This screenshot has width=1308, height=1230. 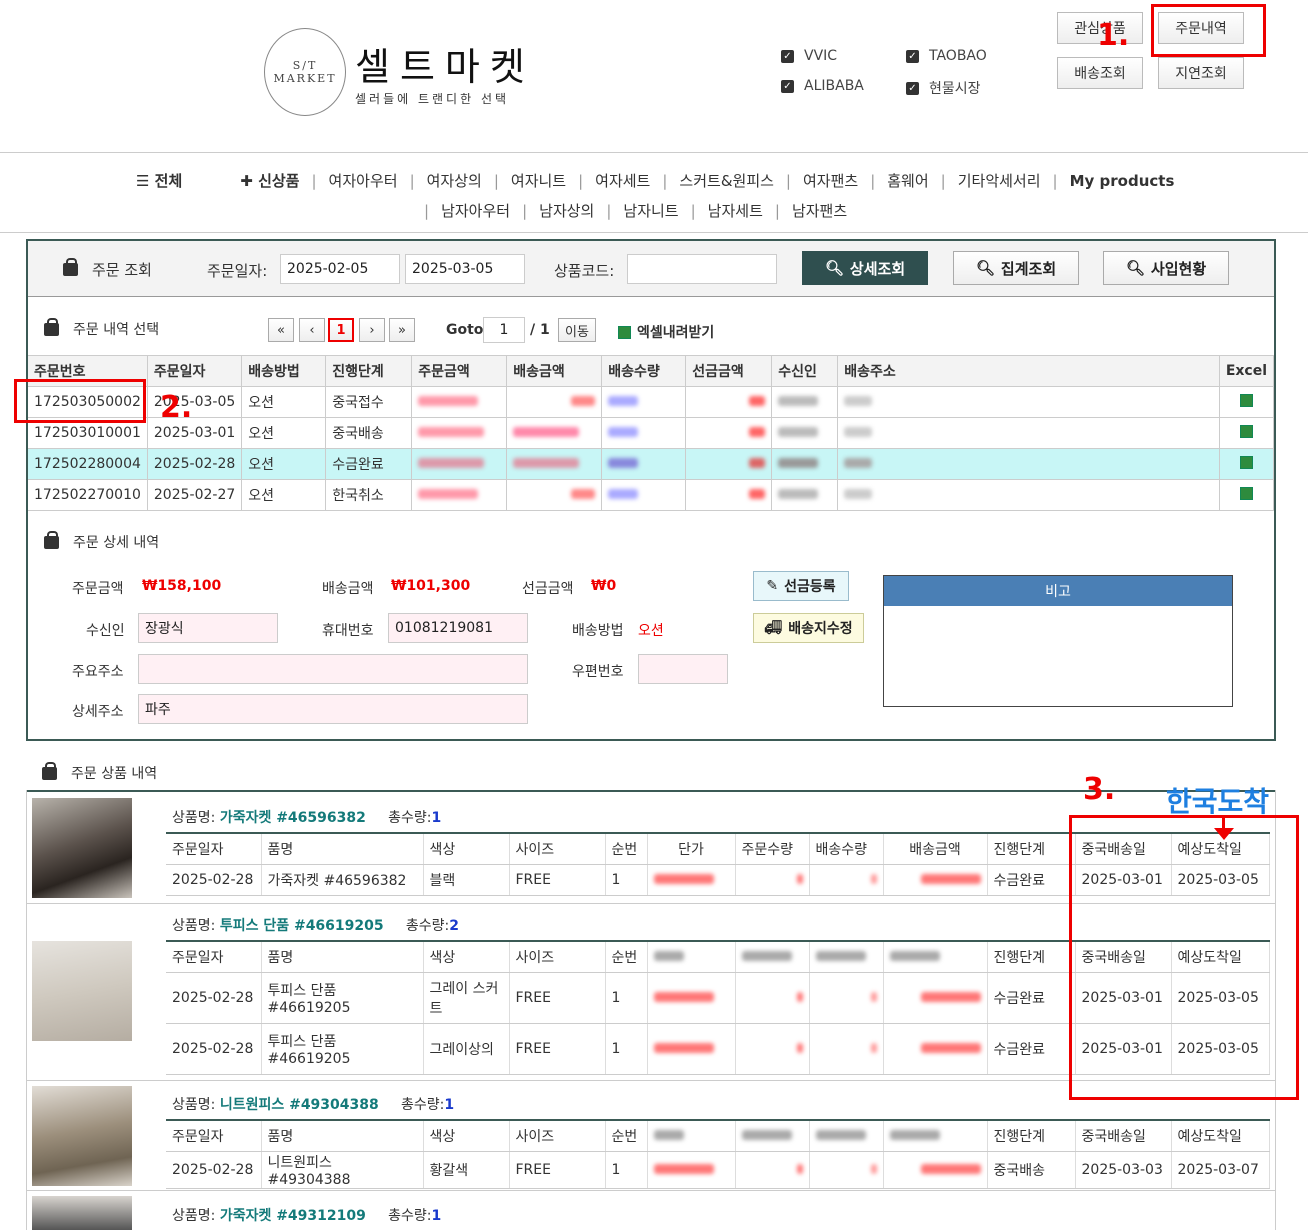 What do you see at coordinates (159, 180) in the screenshot?
I see `nav-all: ☰ 전체` at bounding box center [159, 180].